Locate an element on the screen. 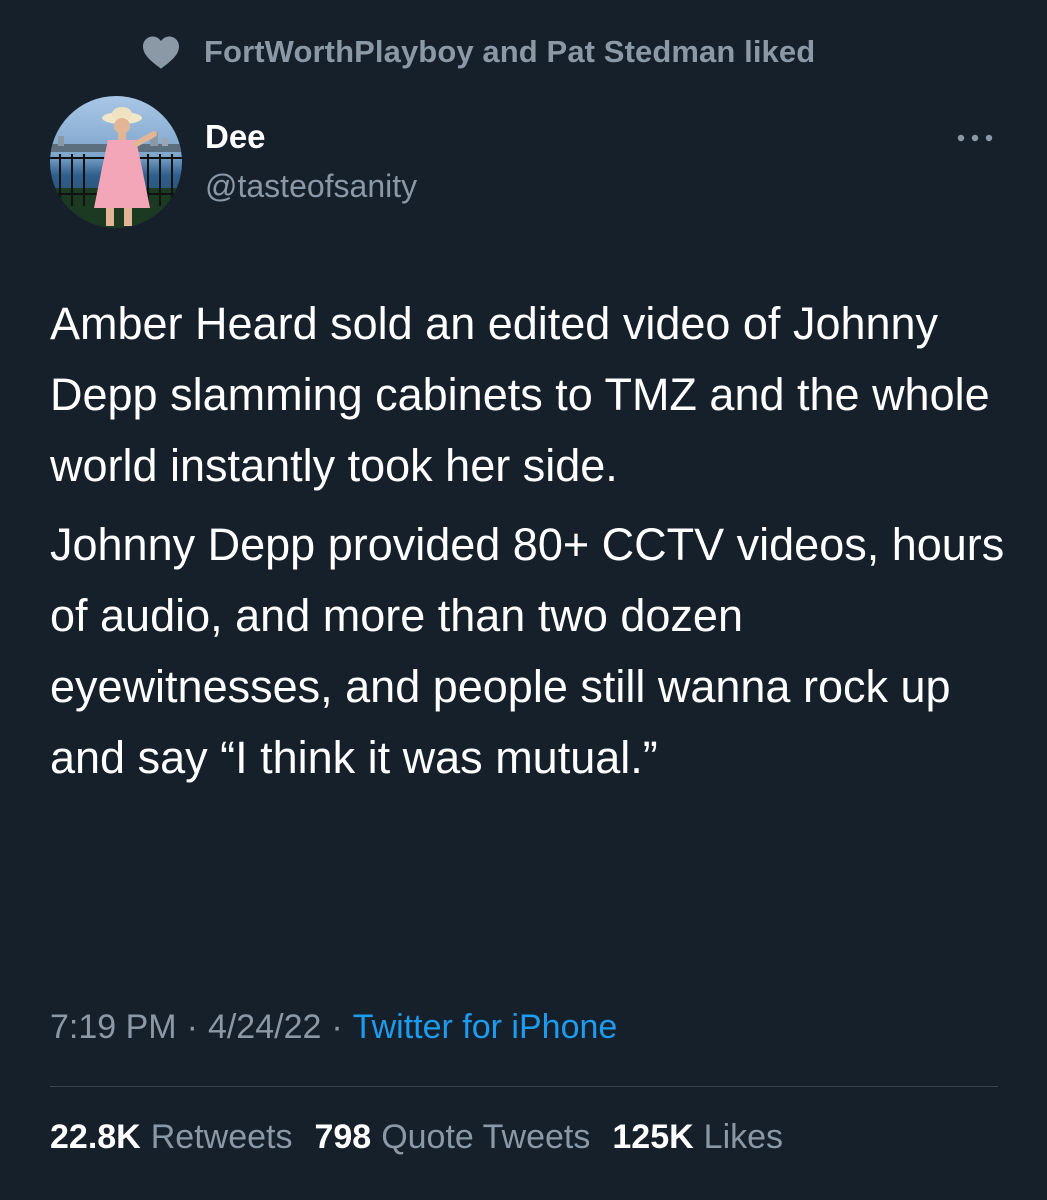 Image resolution: width=1047 pixels, height=1200 pixels. author-handle: @tasteofsanity is located at coordinates (311, 186).